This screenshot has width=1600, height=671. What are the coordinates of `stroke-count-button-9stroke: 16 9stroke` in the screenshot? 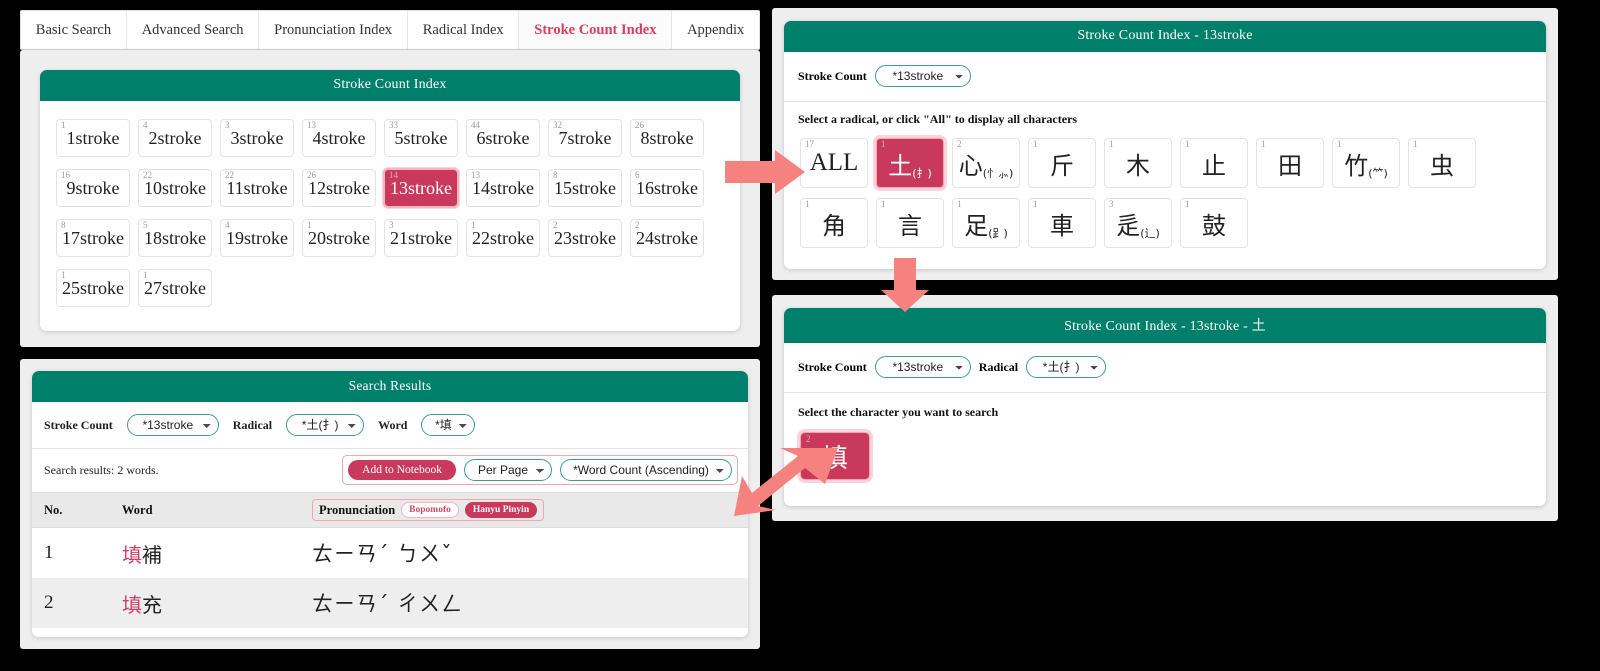 It's located at (93, 188).